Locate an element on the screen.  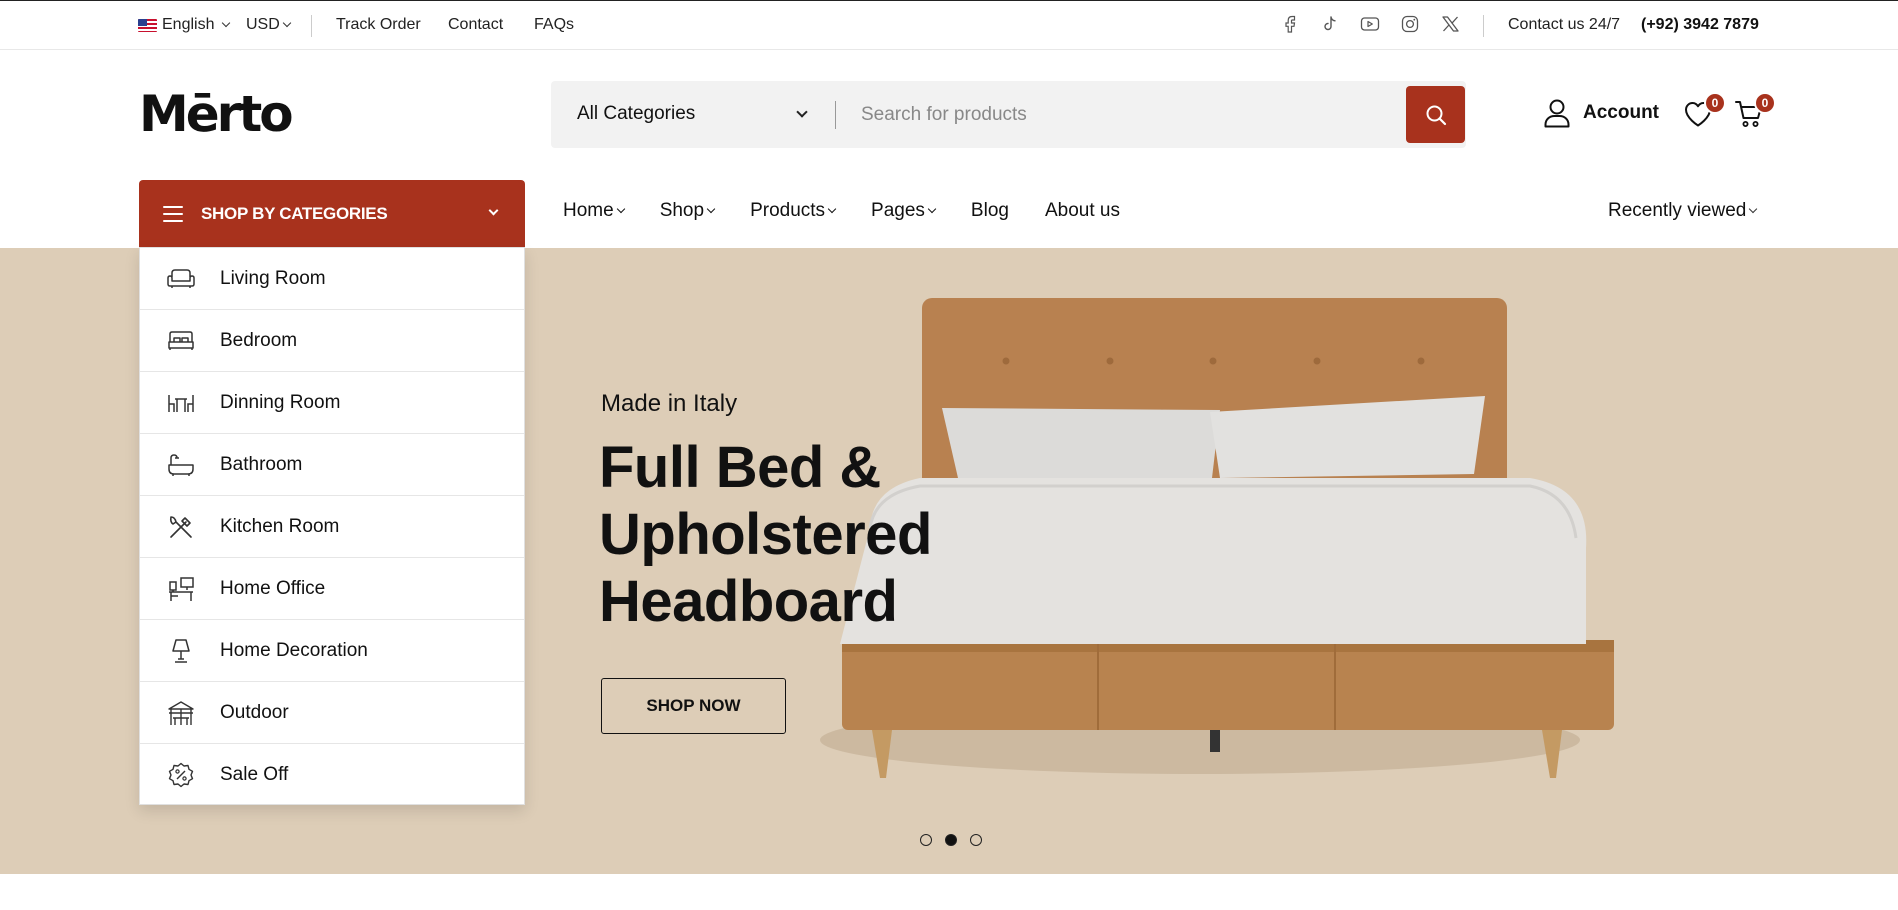
slider-dot-active is located at coordinates (951, 840).